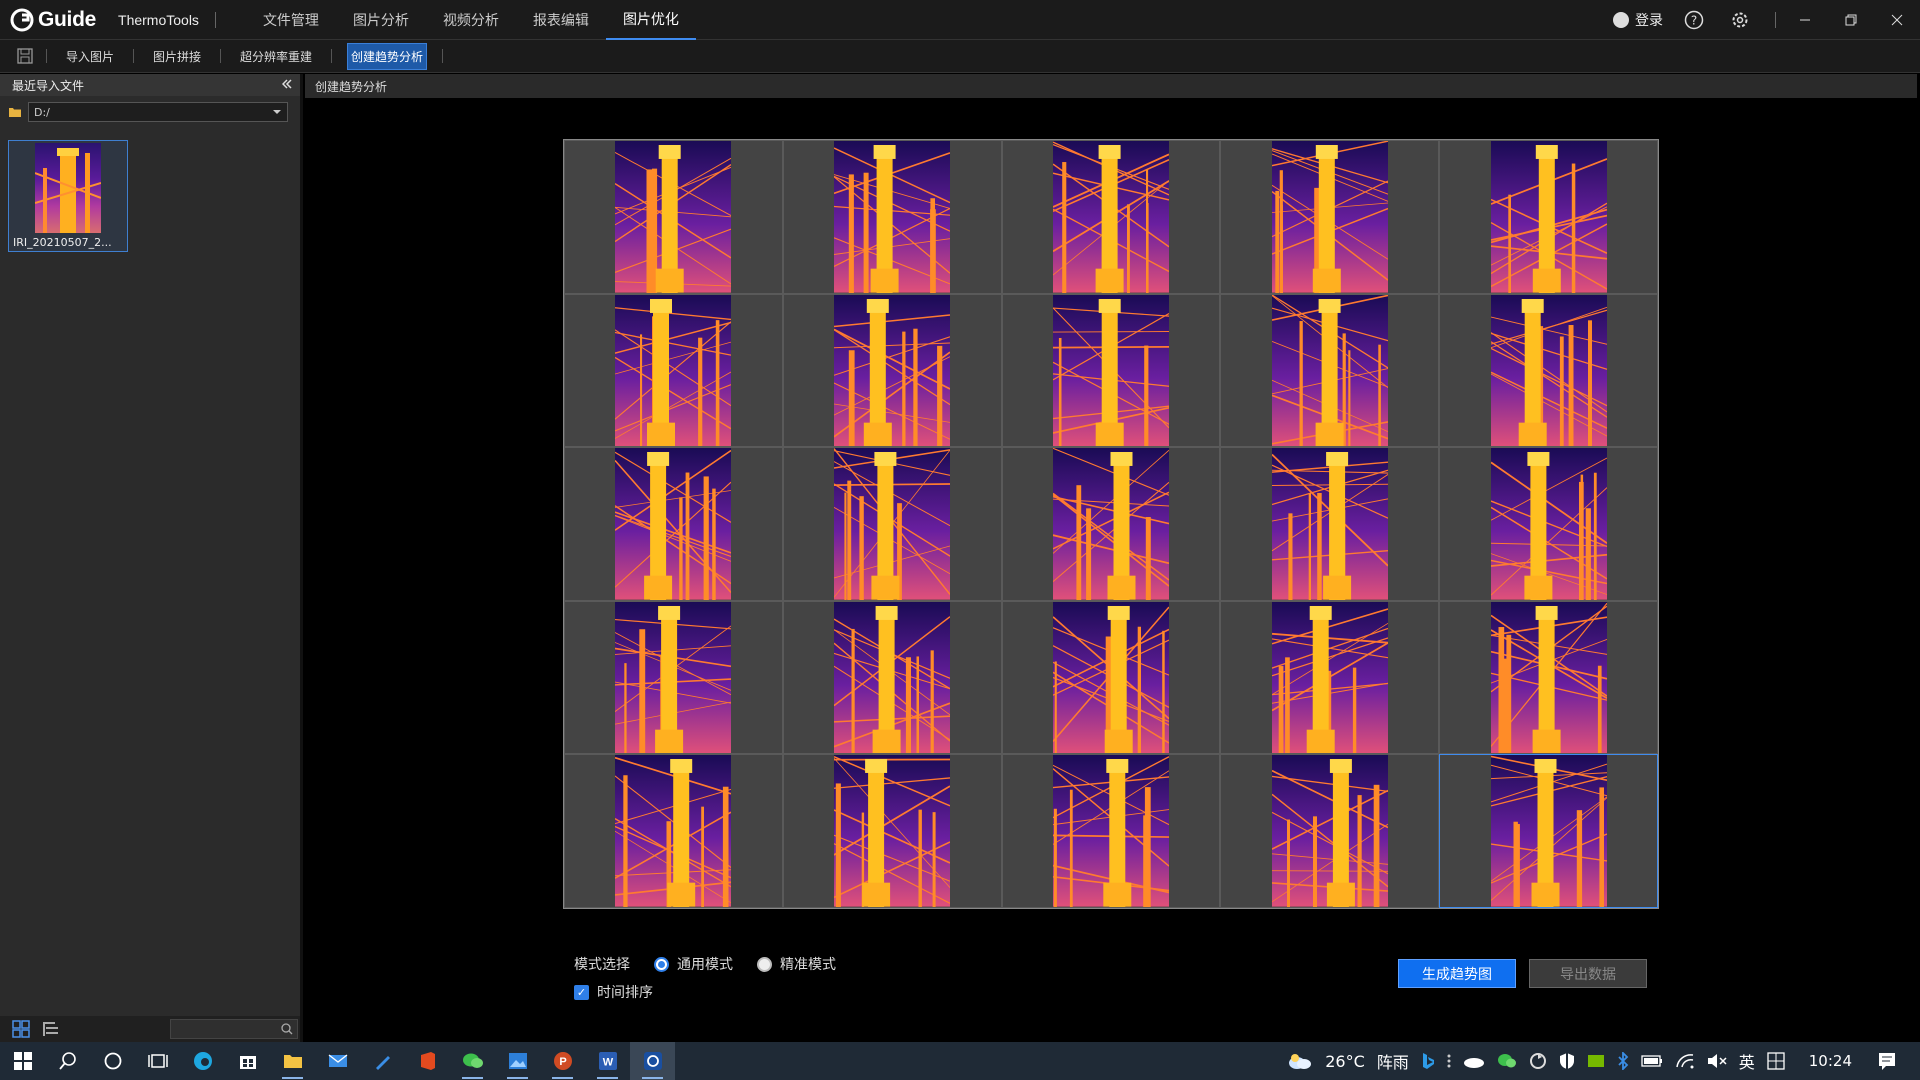  I want to click on sidebar-search-input, so click(234, 1029).